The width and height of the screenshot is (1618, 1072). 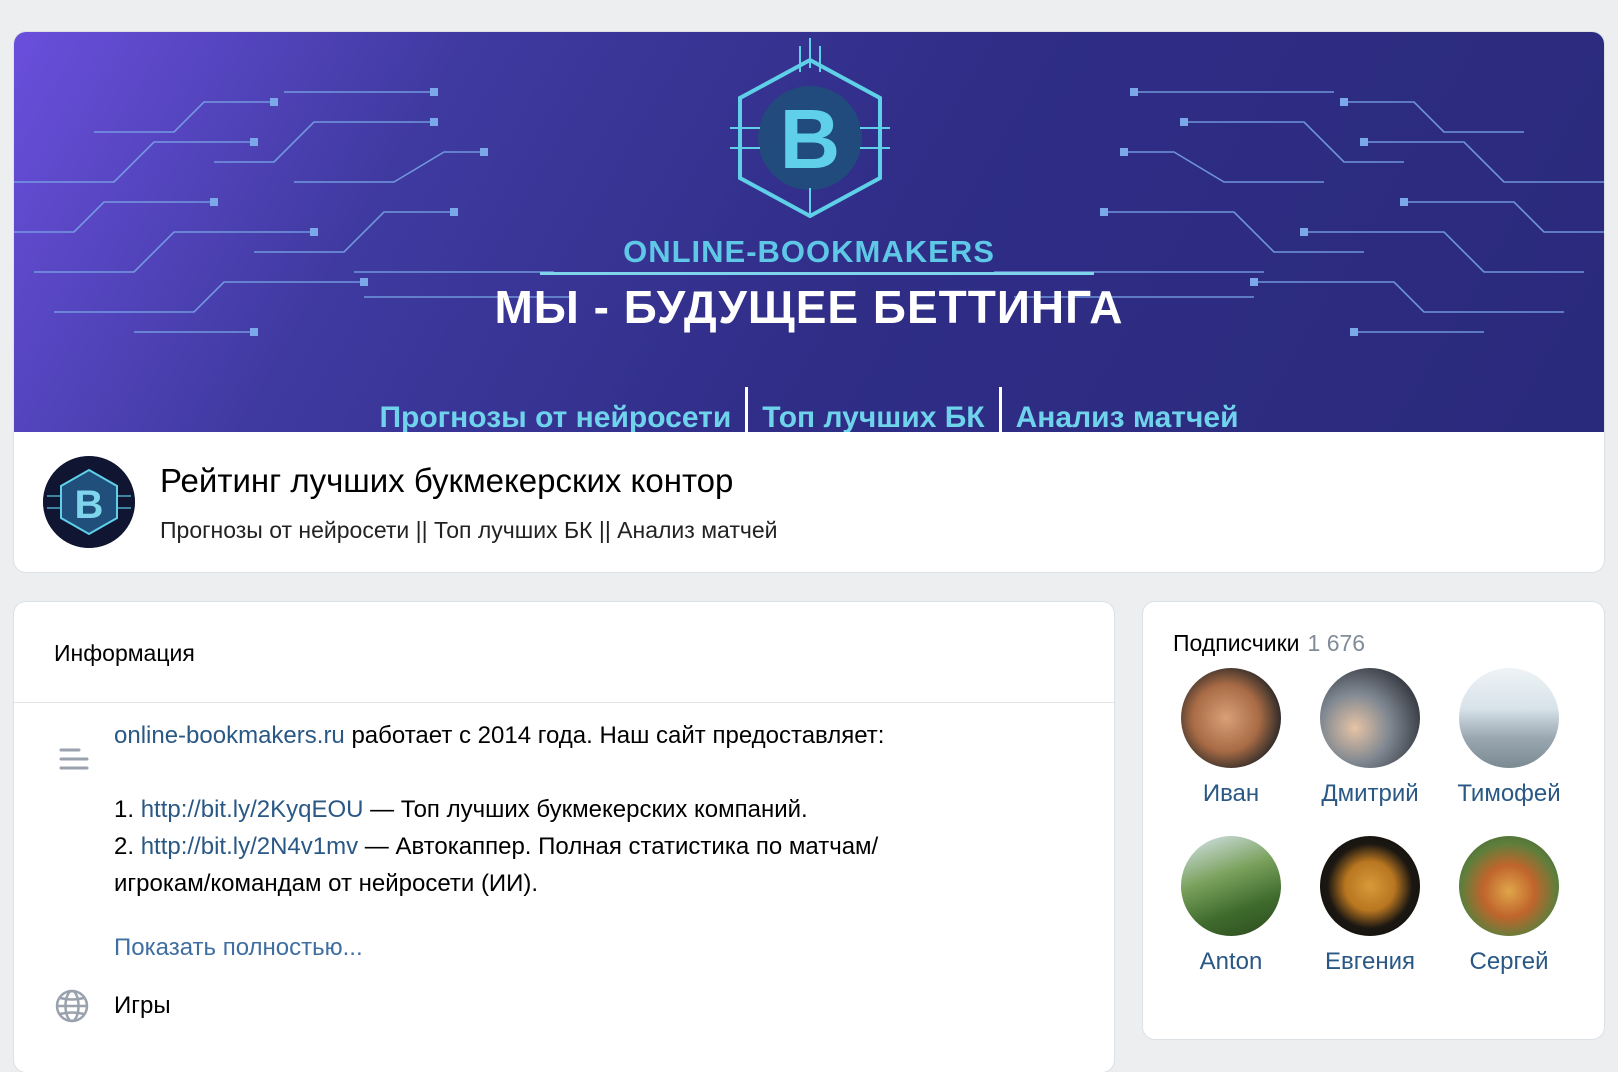 I want to click on item-link: http://bit.ly/2KyqEOU, so click(x=252, y=809).